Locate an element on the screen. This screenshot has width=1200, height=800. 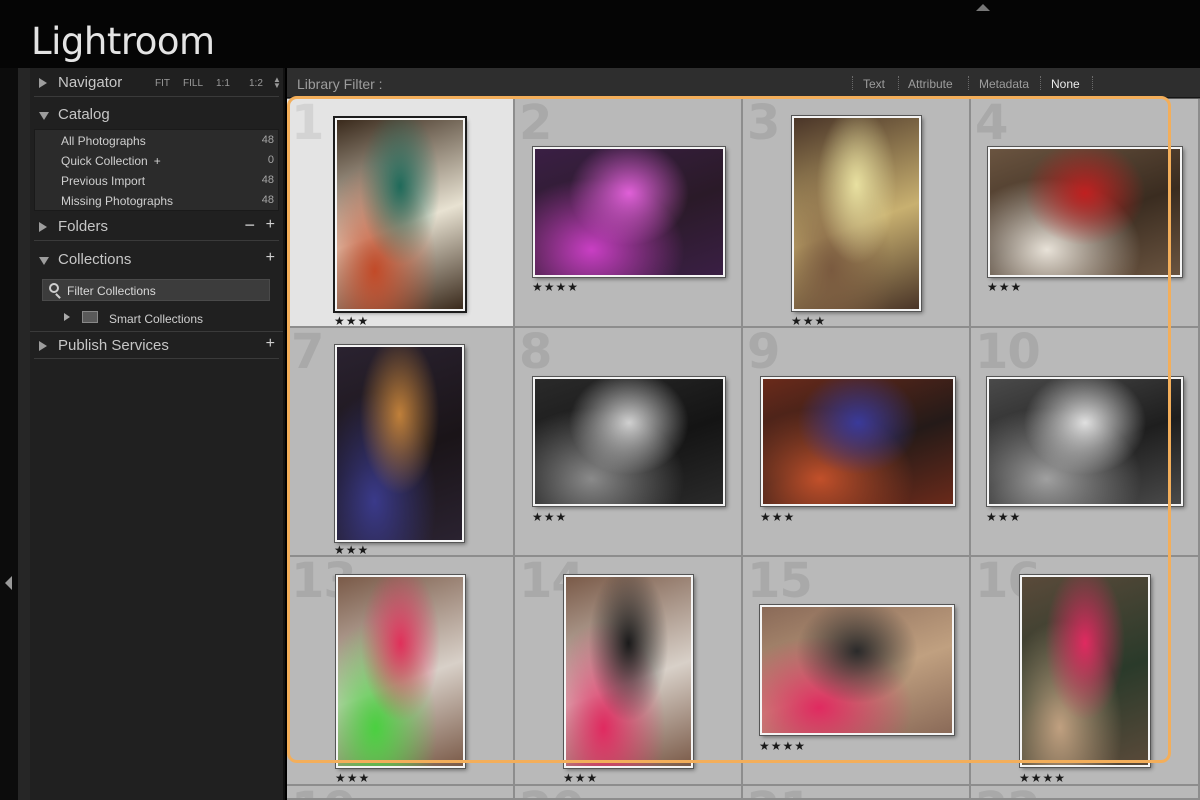
publish-services-header: Publish Services + is located at coordinates (156, 345).